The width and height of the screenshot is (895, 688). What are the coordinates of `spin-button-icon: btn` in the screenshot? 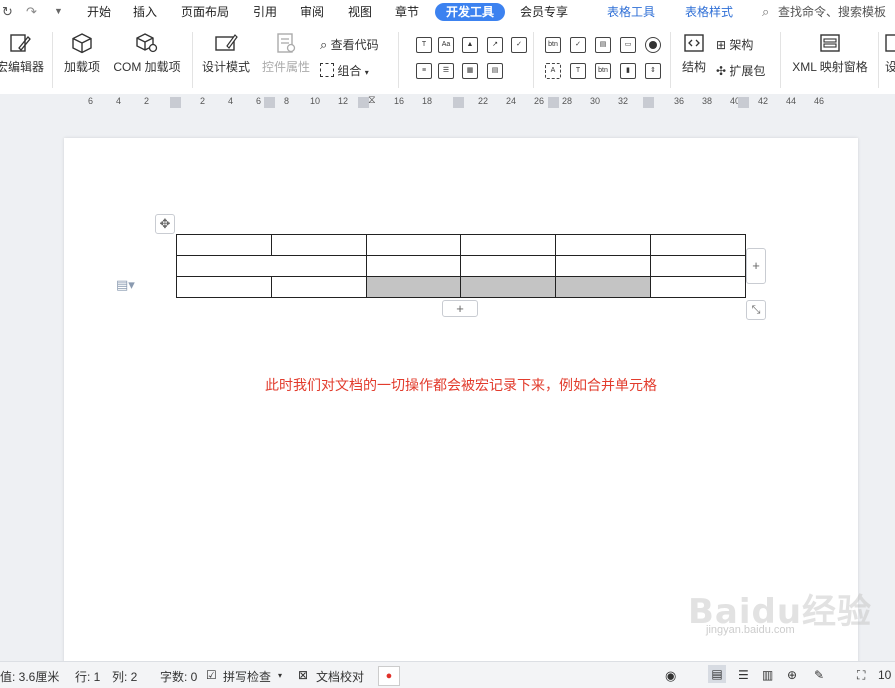 It's located at (603, 71).